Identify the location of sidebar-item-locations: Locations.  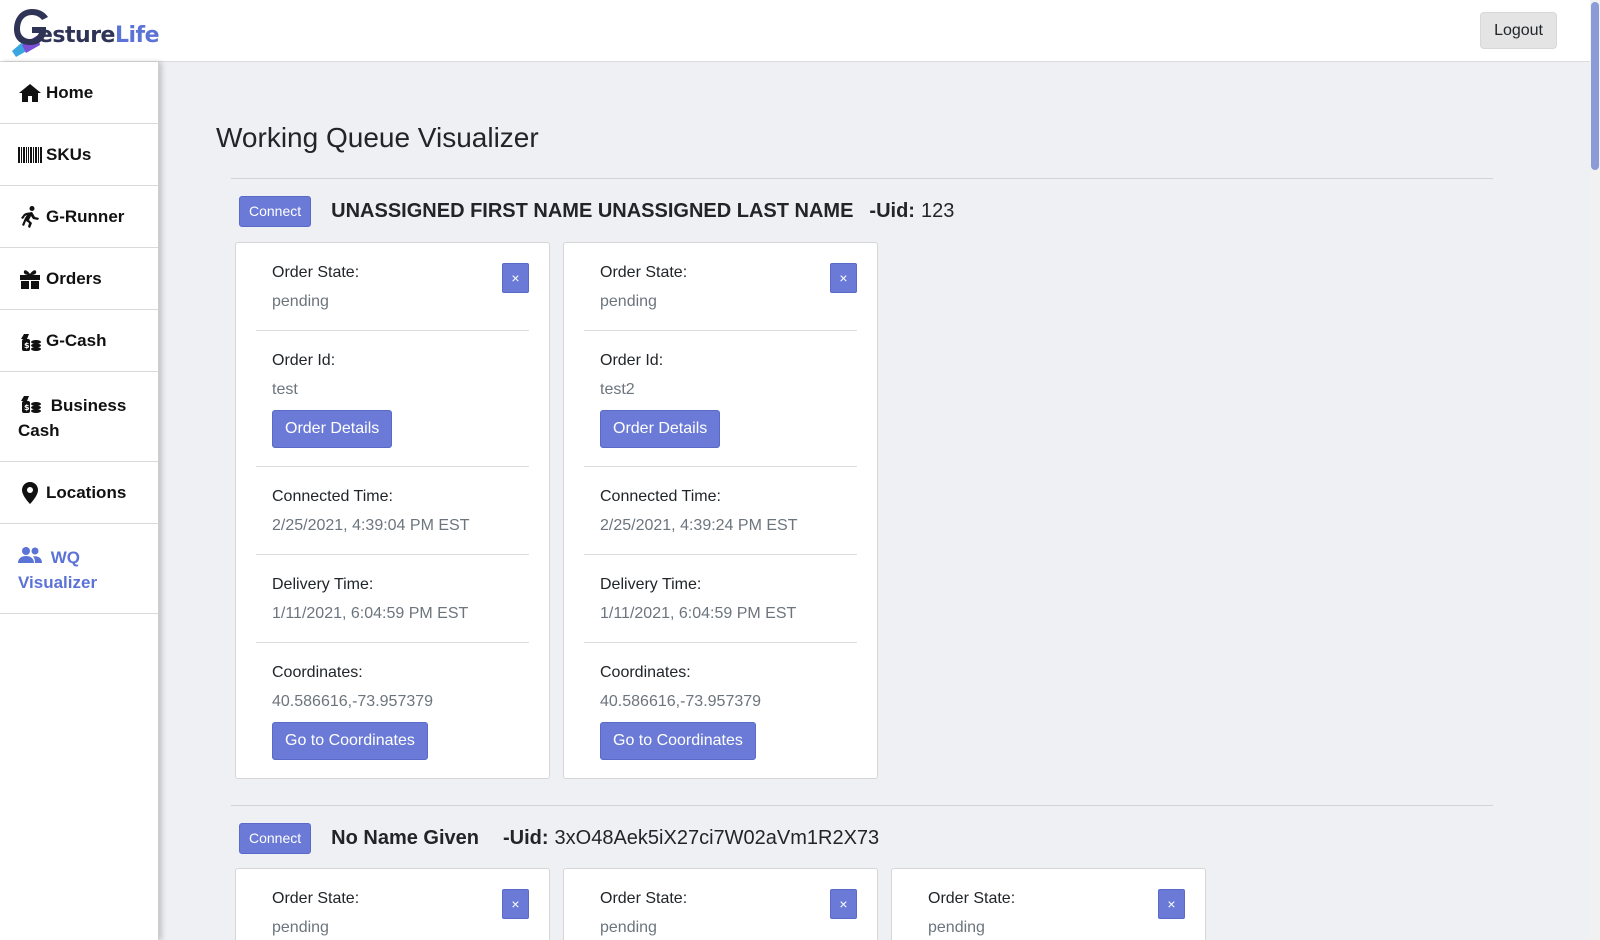
(79, 493).